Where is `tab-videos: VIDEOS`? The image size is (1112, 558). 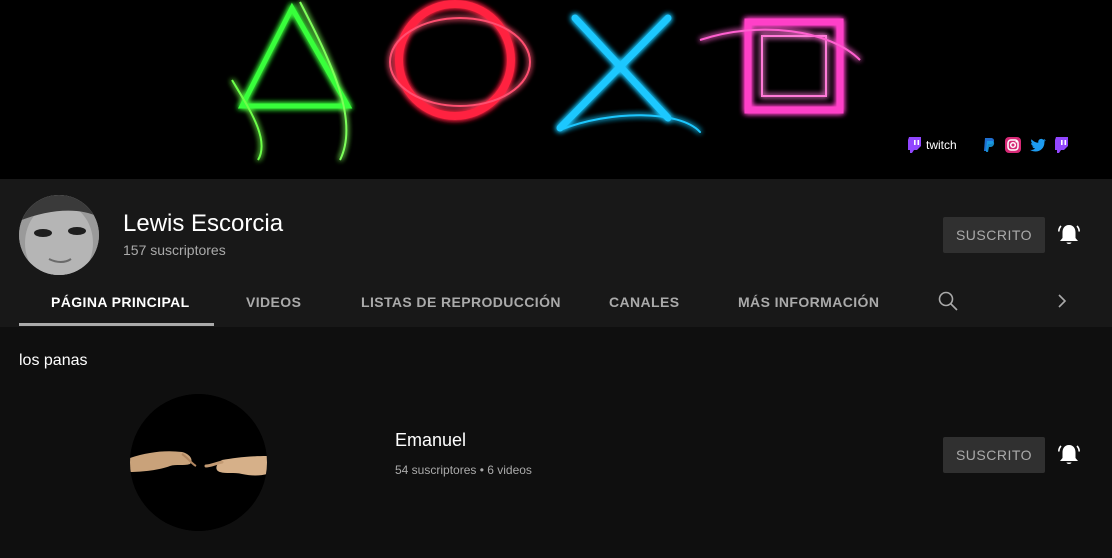 tab-videos: VIDEOS is located at coordinates (273, 302).